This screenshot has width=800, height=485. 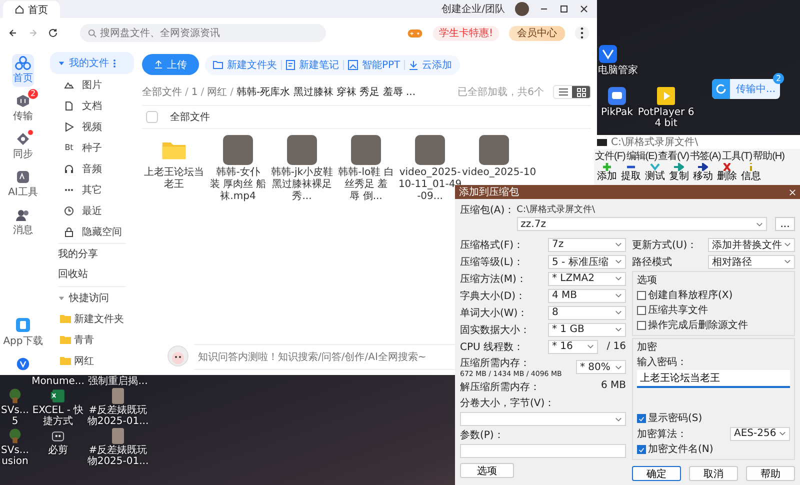 What do you see at coordinates (618, 70) in the screenshot?
I see `desktop-icon-label: 电脑管家` at bounding box center [618, 70].